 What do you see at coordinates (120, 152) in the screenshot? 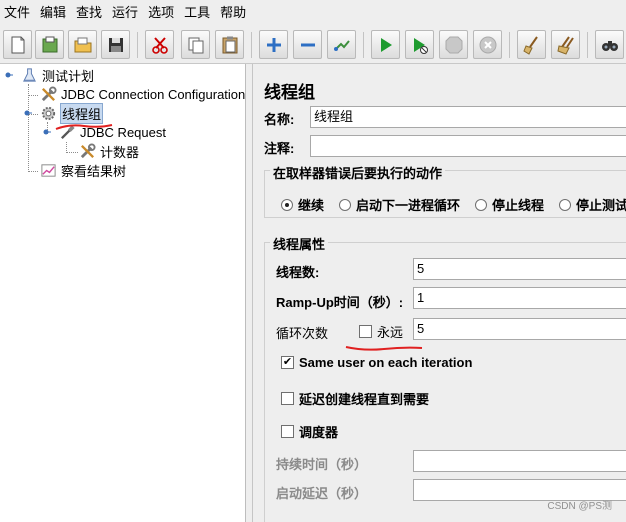
I see `tree-node-label: 计数器` at bounding box center [120, 152].